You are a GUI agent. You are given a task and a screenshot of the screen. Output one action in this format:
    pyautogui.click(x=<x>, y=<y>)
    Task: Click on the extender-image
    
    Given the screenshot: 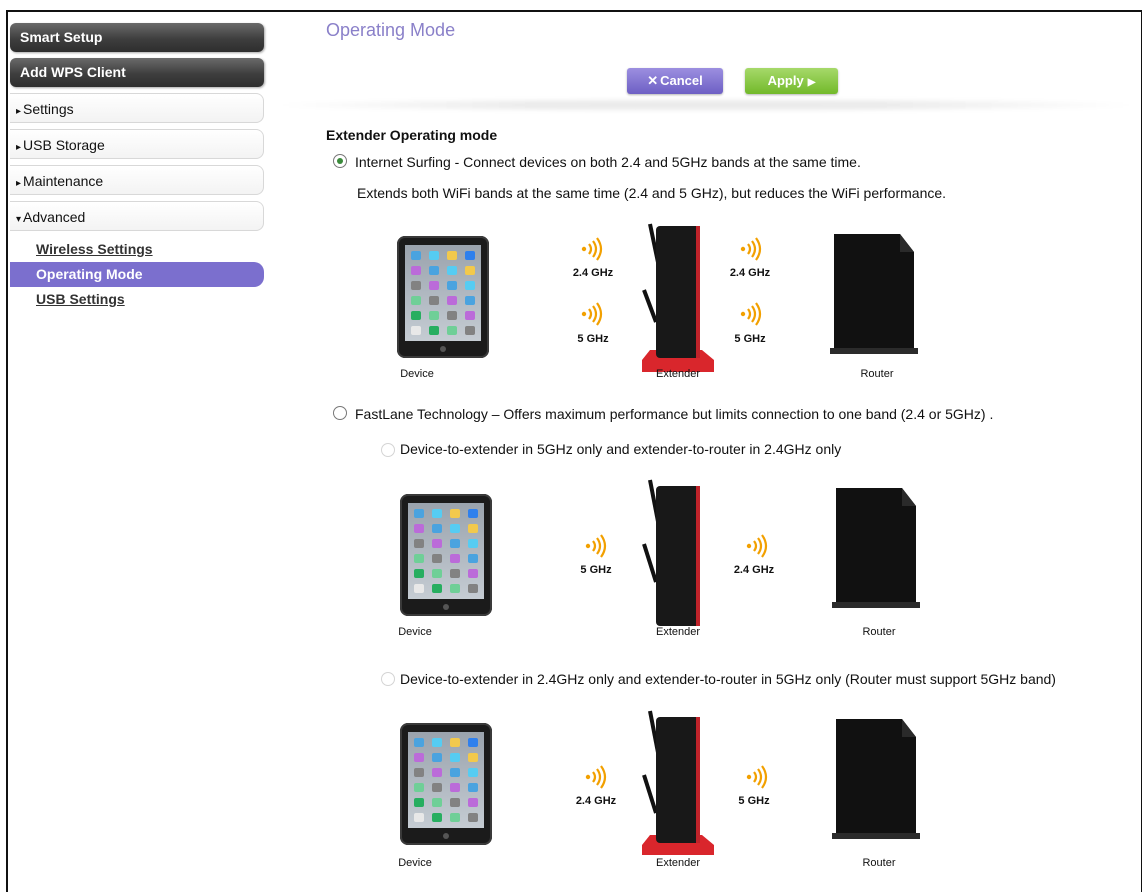 What is the action you would take?
    pyautogui.click(x=678, y=297)
    